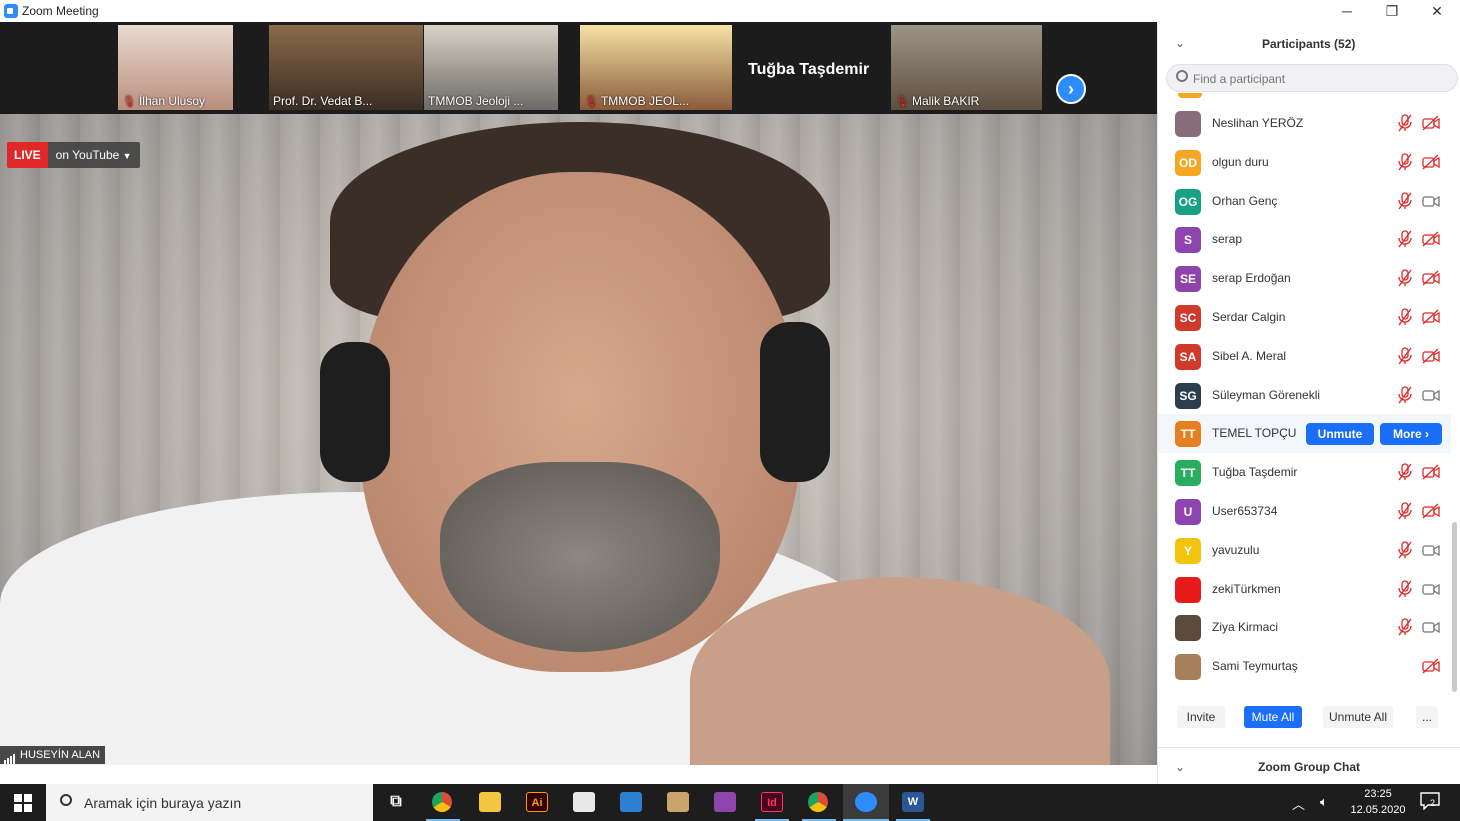 The image size is (1460, 821). I want to click on participant-row: OG Orhan Genç, so click(1304, 201).